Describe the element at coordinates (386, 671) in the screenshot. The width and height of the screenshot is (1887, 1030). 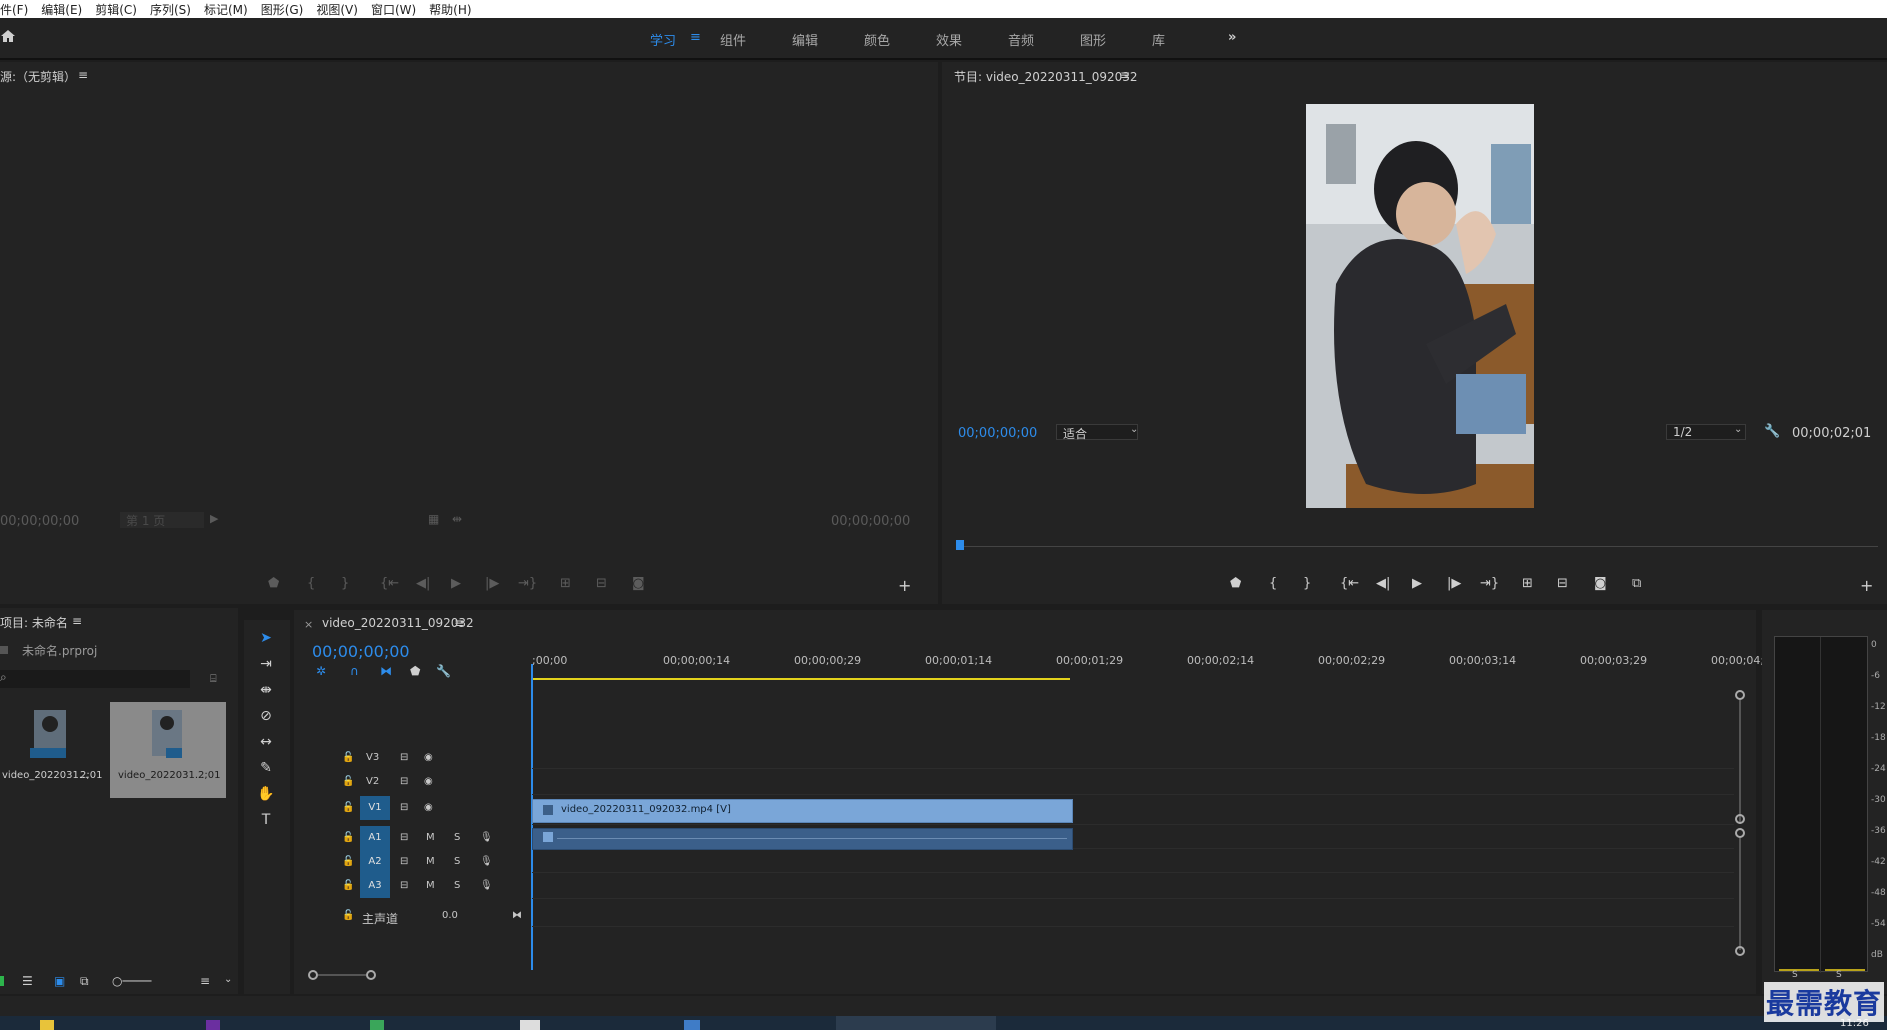
I see `linked-selection-icon: ⧓` at that location.